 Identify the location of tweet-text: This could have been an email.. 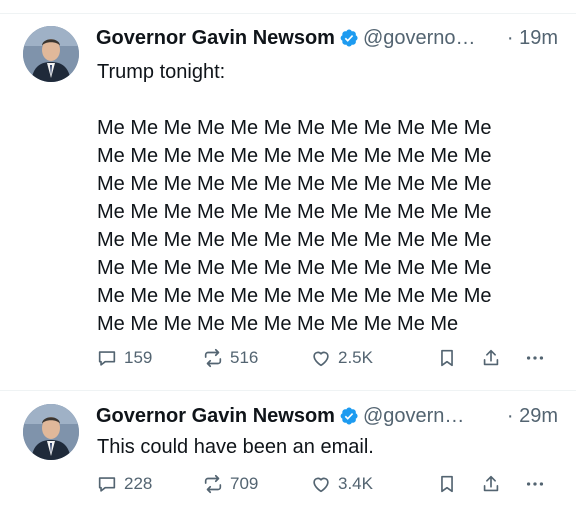
(235, 447).